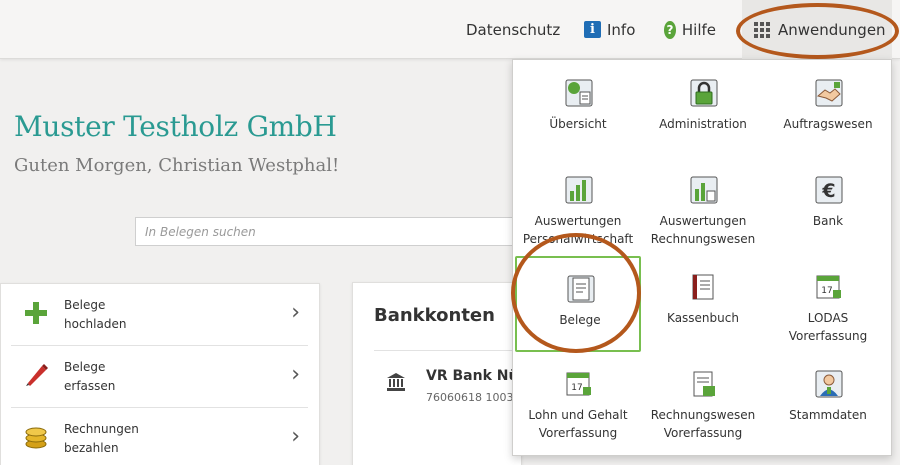 Image resolution: width=900 pixels, height=465 pixels. Describe the element at coordinates (448, 350) in the screenshot. I see `divider` at that location.